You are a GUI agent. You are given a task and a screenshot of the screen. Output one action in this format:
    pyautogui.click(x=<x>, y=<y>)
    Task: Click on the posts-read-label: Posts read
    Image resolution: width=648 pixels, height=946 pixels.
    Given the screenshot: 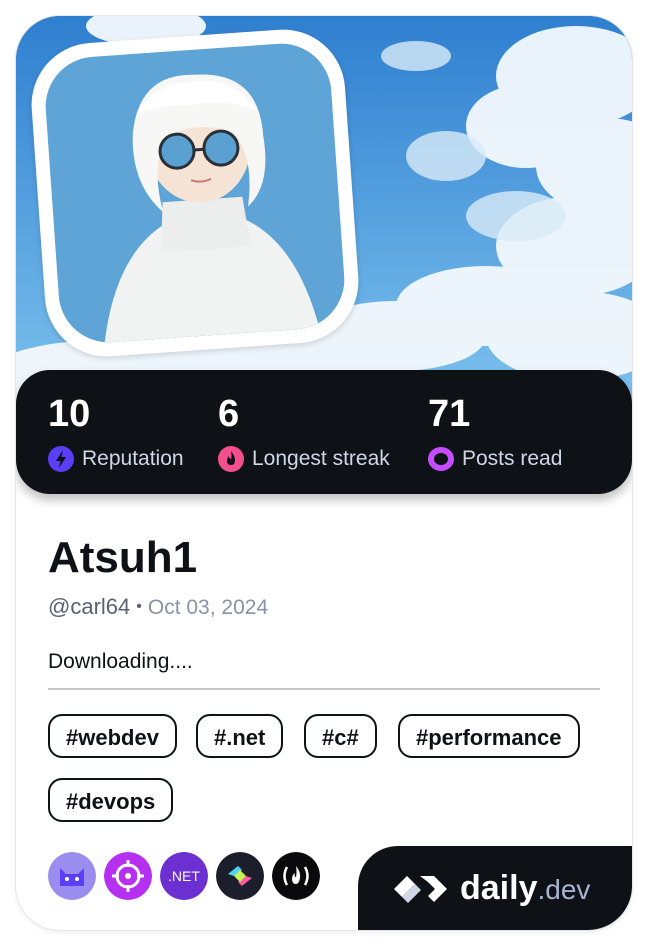 What is the action you would take?
    pyautogui.click(x=512, y=458)
    